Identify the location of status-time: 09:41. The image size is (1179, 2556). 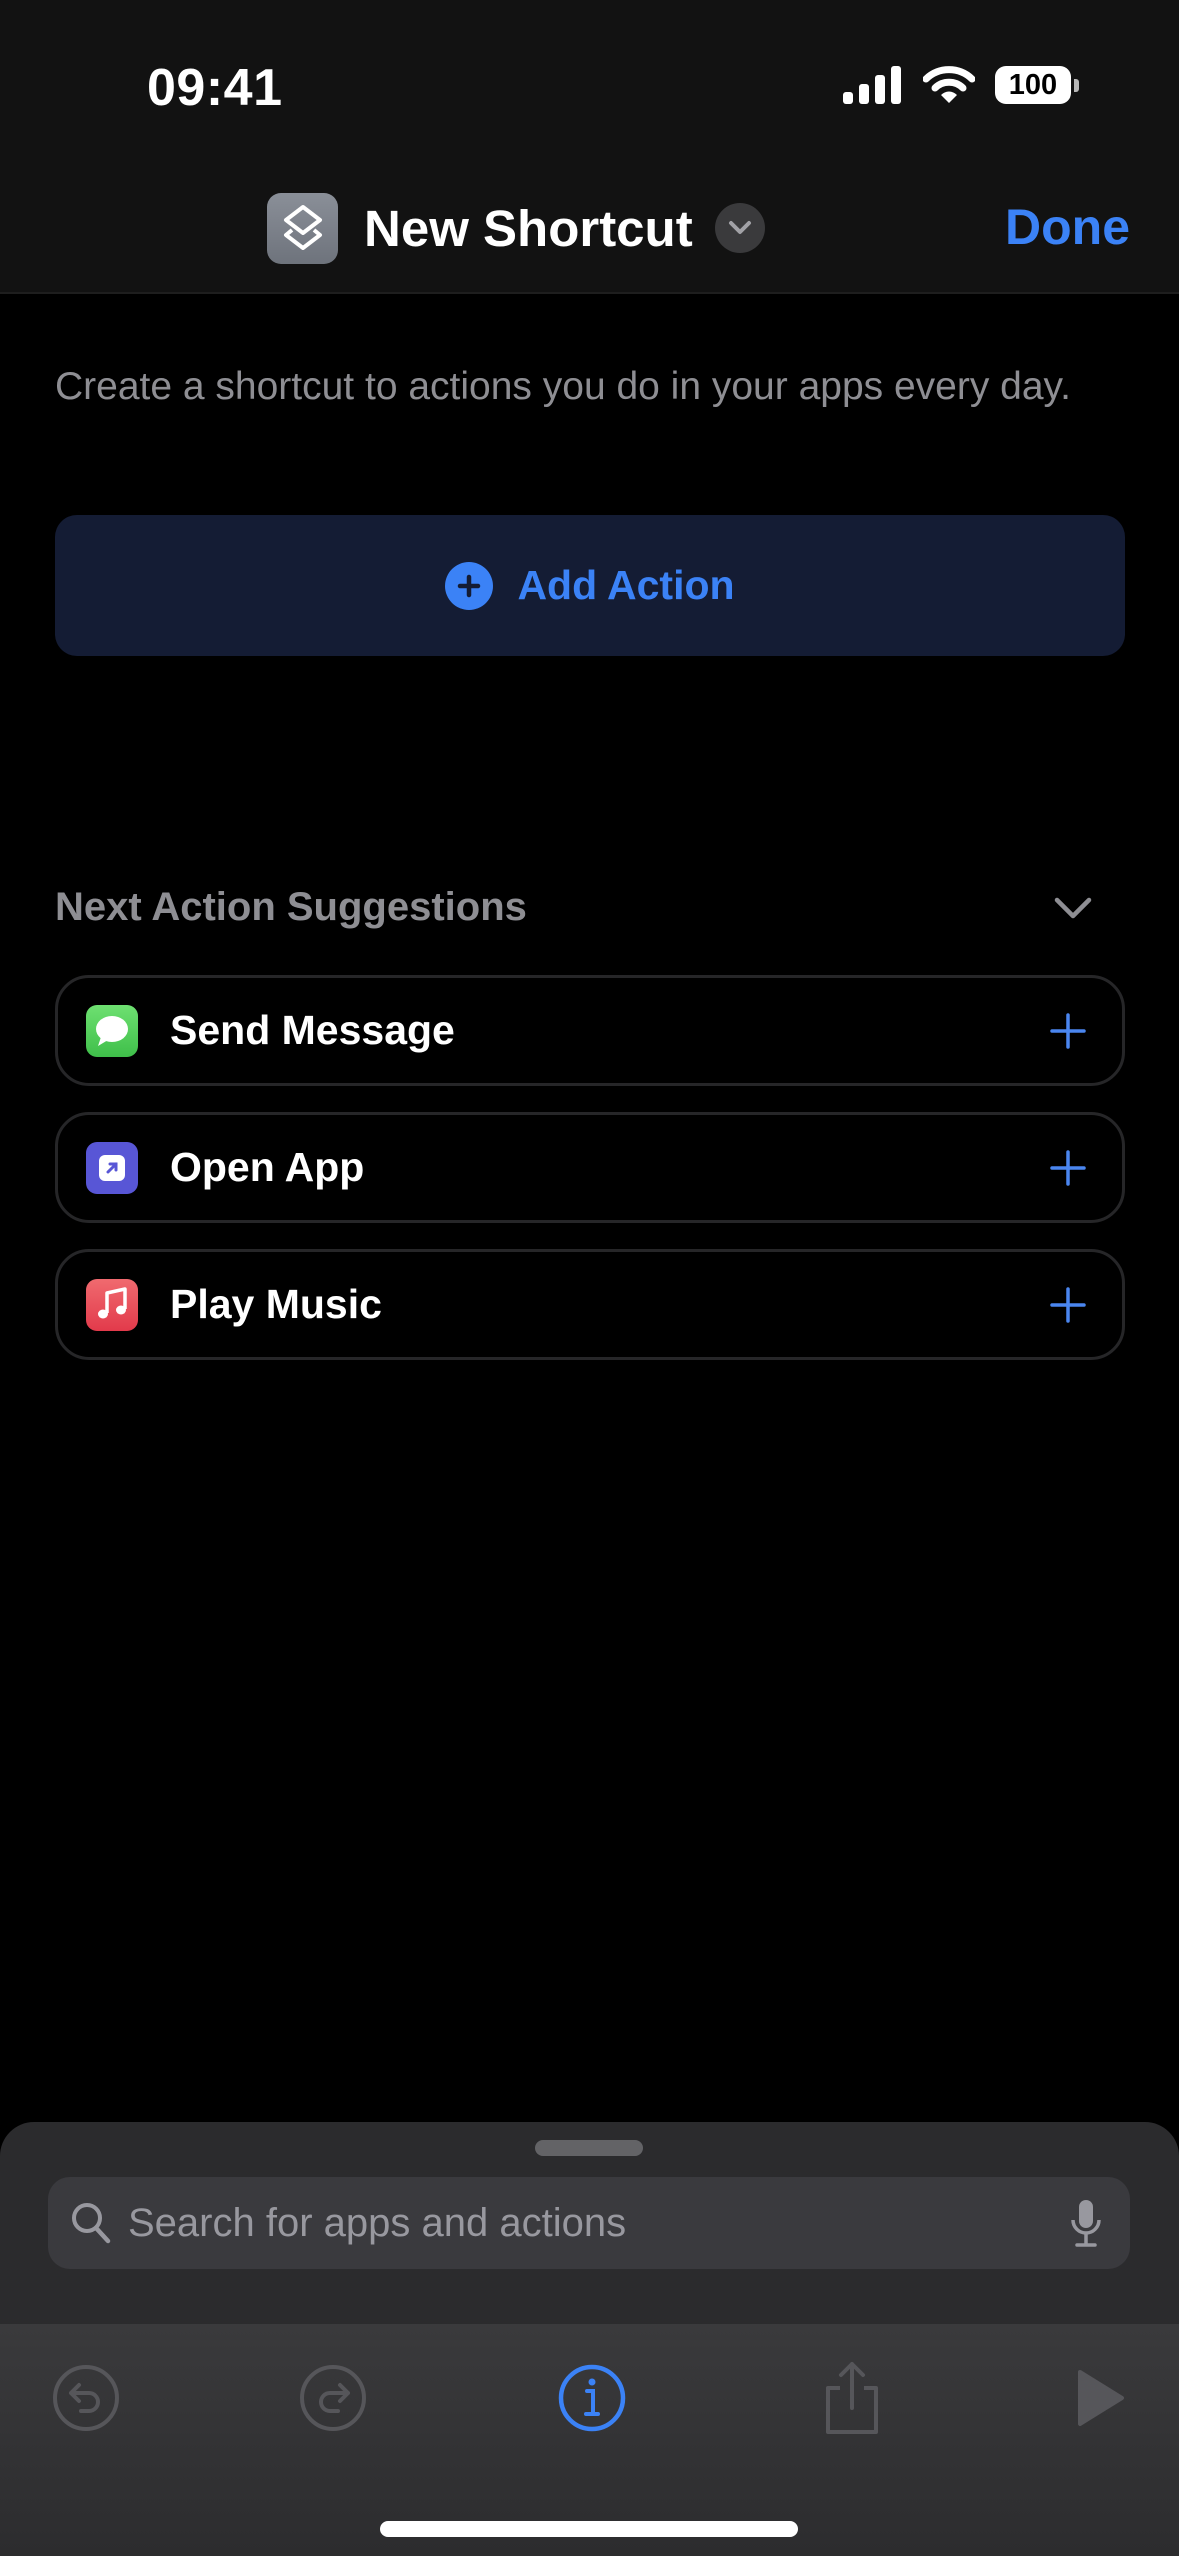
(215, 88).